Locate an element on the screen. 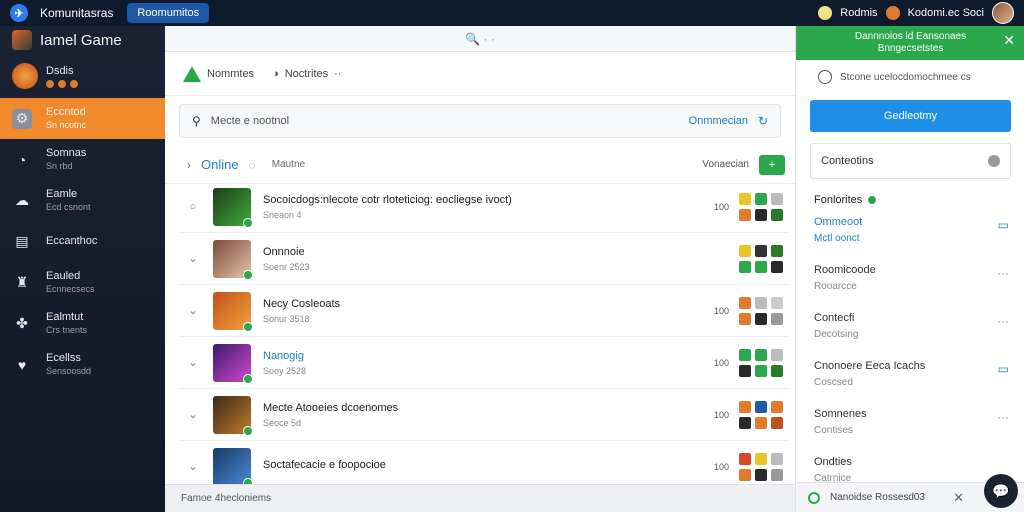  favorite-item: Ommeoot Mctl oonct ▭ is located at coordinates (911, 230).